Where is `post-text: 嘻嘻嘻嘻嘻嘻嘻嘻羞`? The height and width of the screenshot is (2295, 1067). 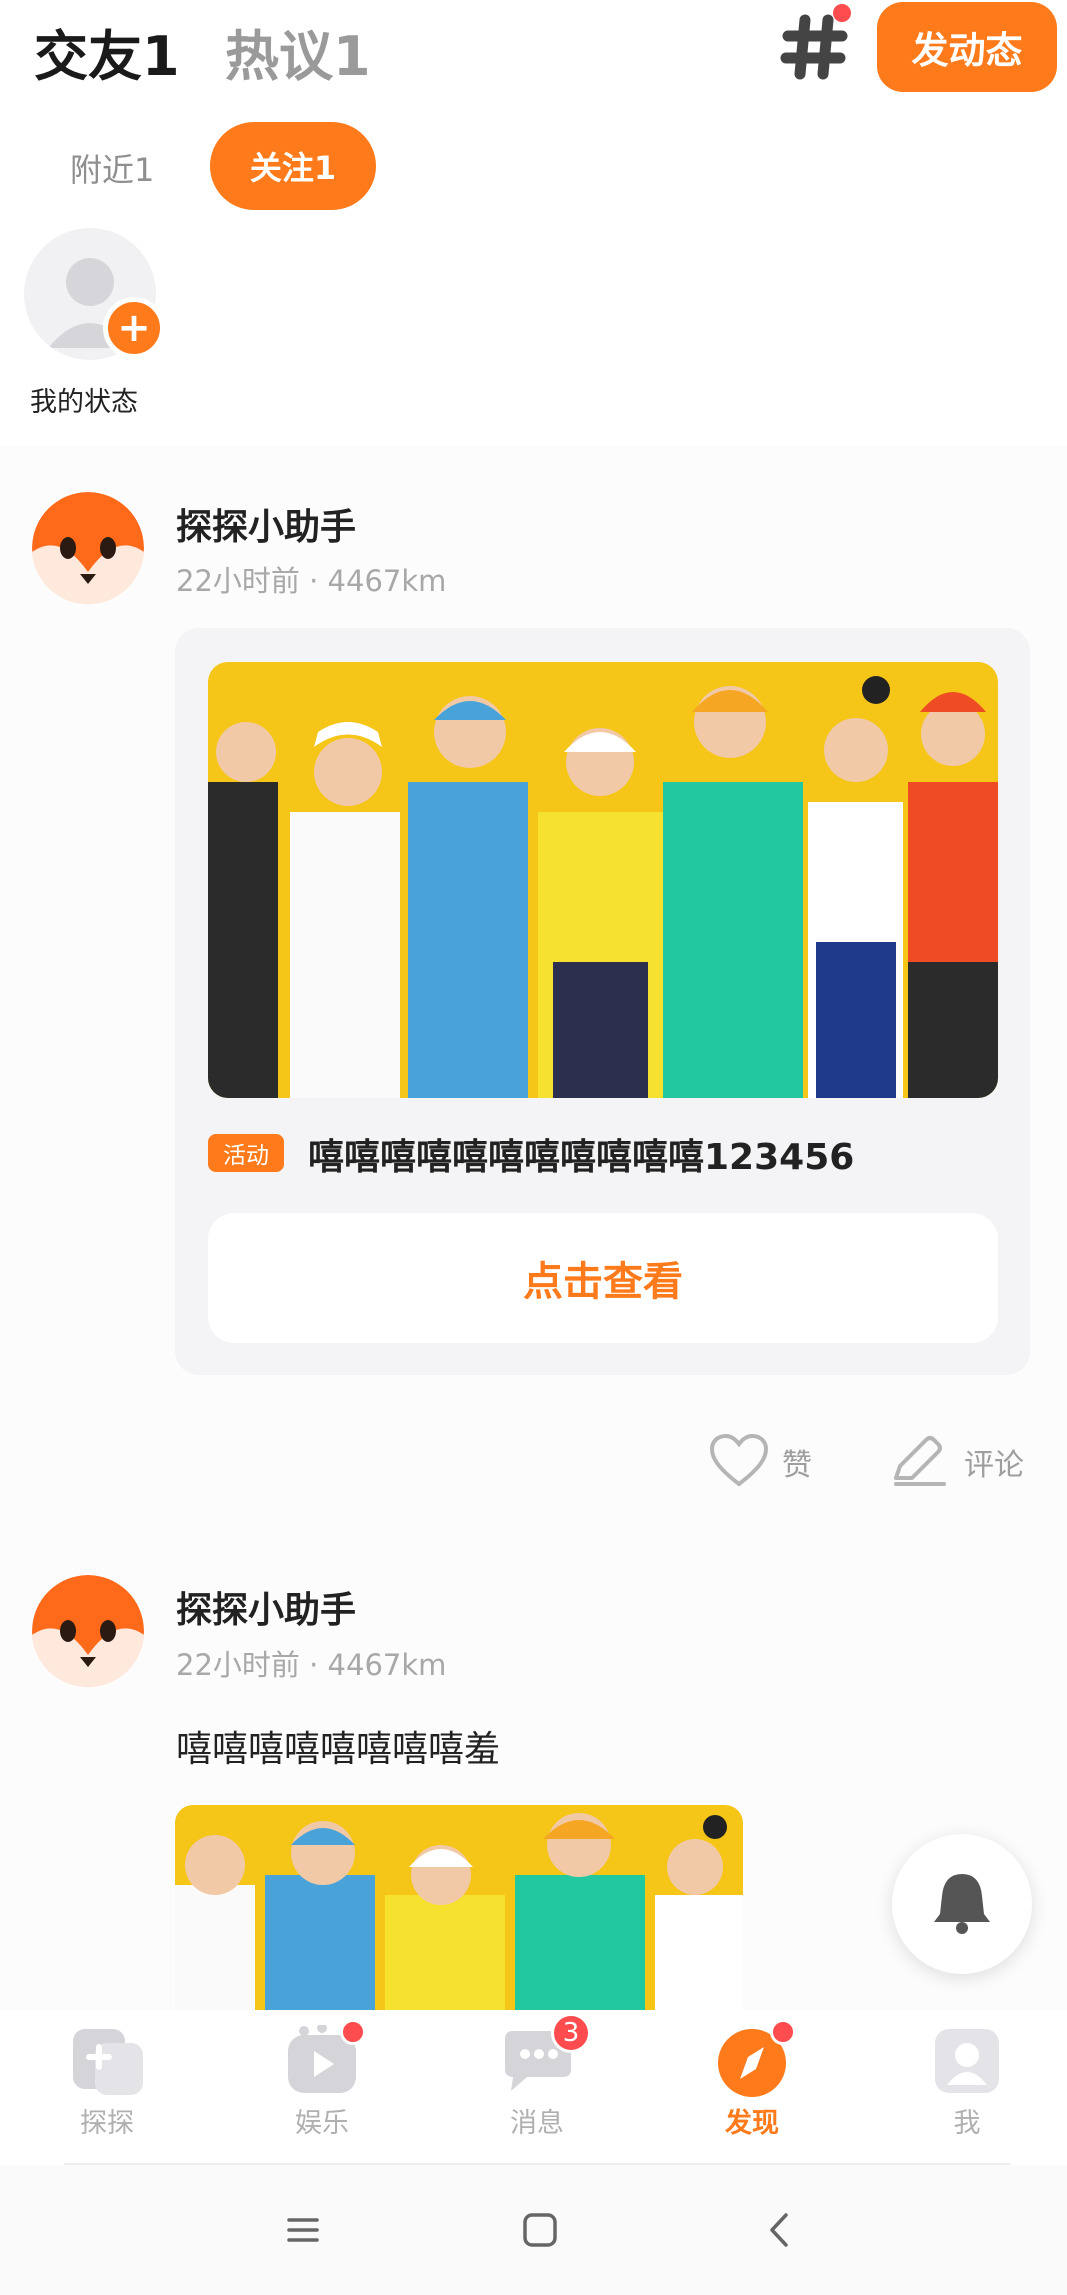
post-text: 嘻嘻嘻嘻嘻嘻嘻嘻羞 is located at coordinates (338, 1749).